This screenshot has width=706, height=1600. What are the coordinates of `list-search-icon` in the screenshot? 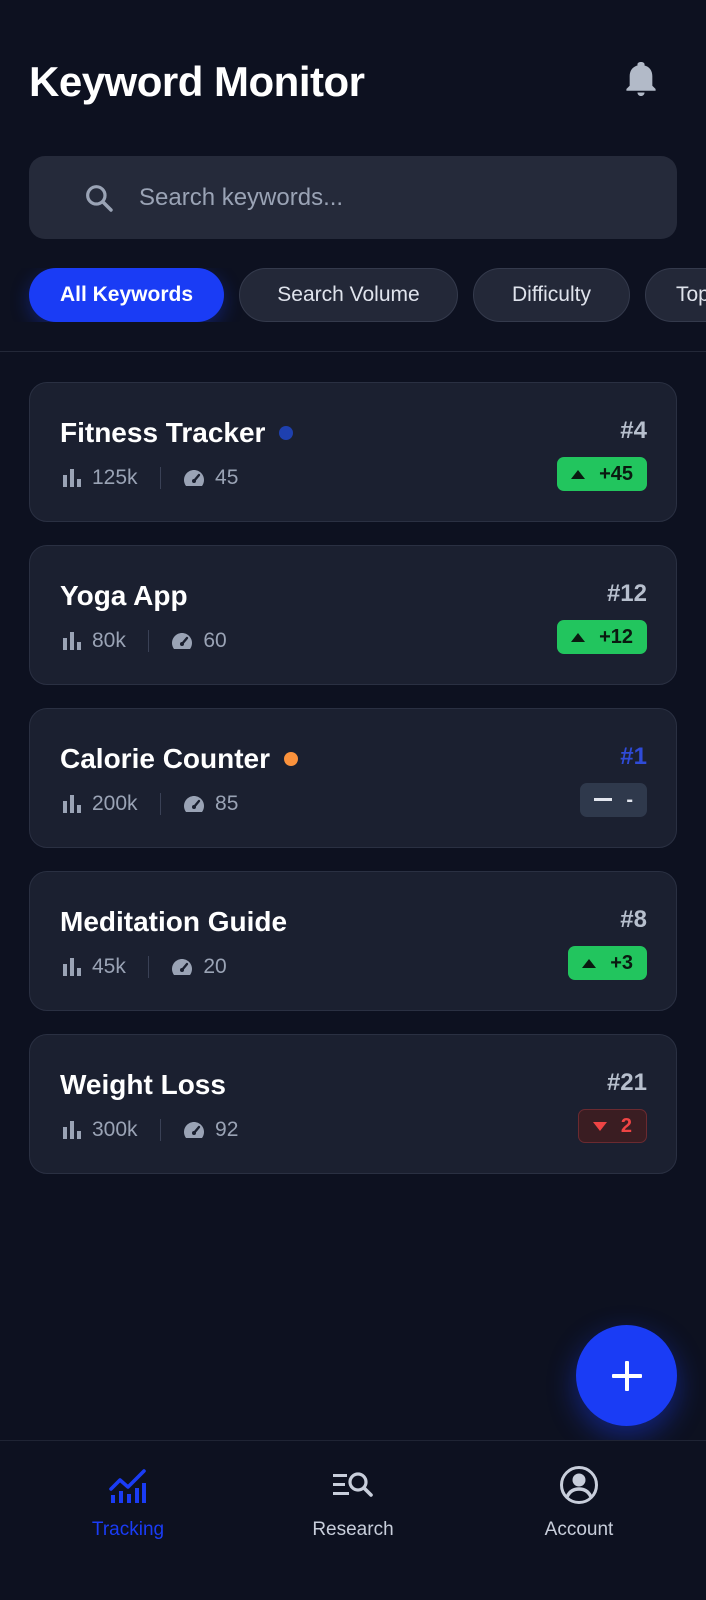 It's located at (353, 1484).